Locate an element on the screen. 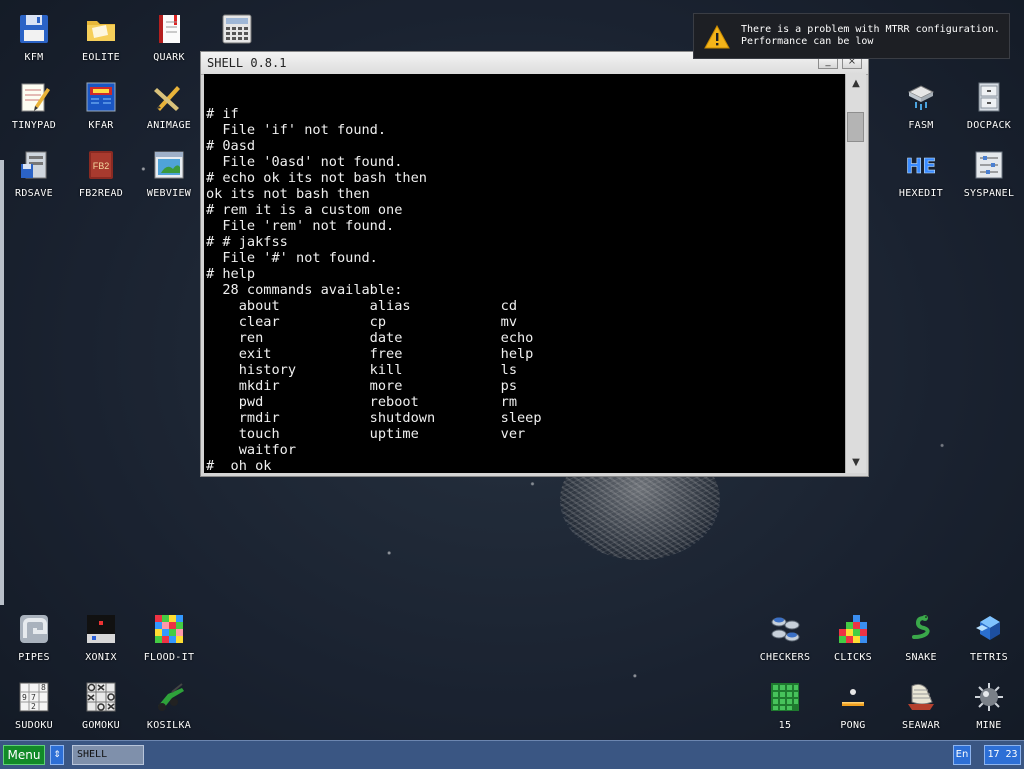 The image size is (1024, 769). terminal-line: File '#' not found. is located at coordinates (292, 258).